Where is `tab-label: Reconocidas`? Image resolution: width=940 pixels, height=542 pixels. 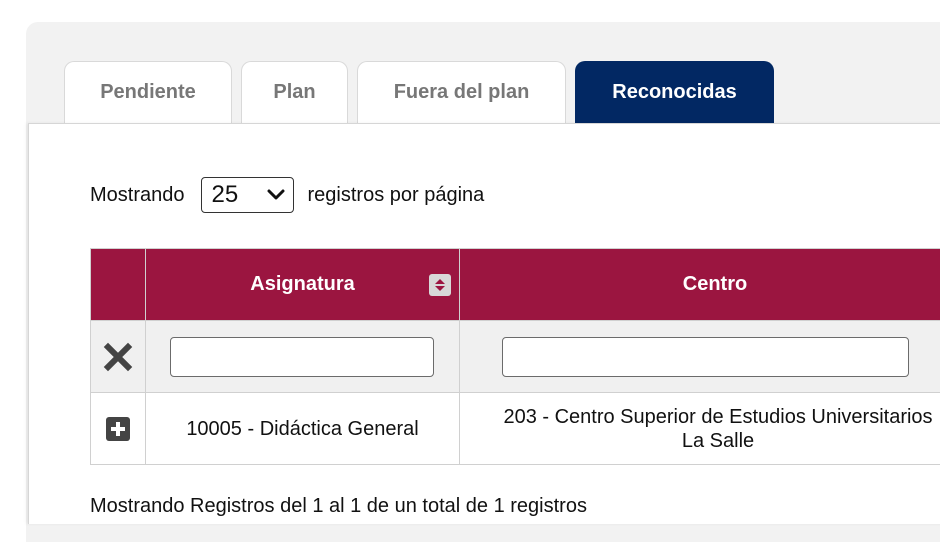 tab-label: Reconocidas is located at coordinates (674, 92).